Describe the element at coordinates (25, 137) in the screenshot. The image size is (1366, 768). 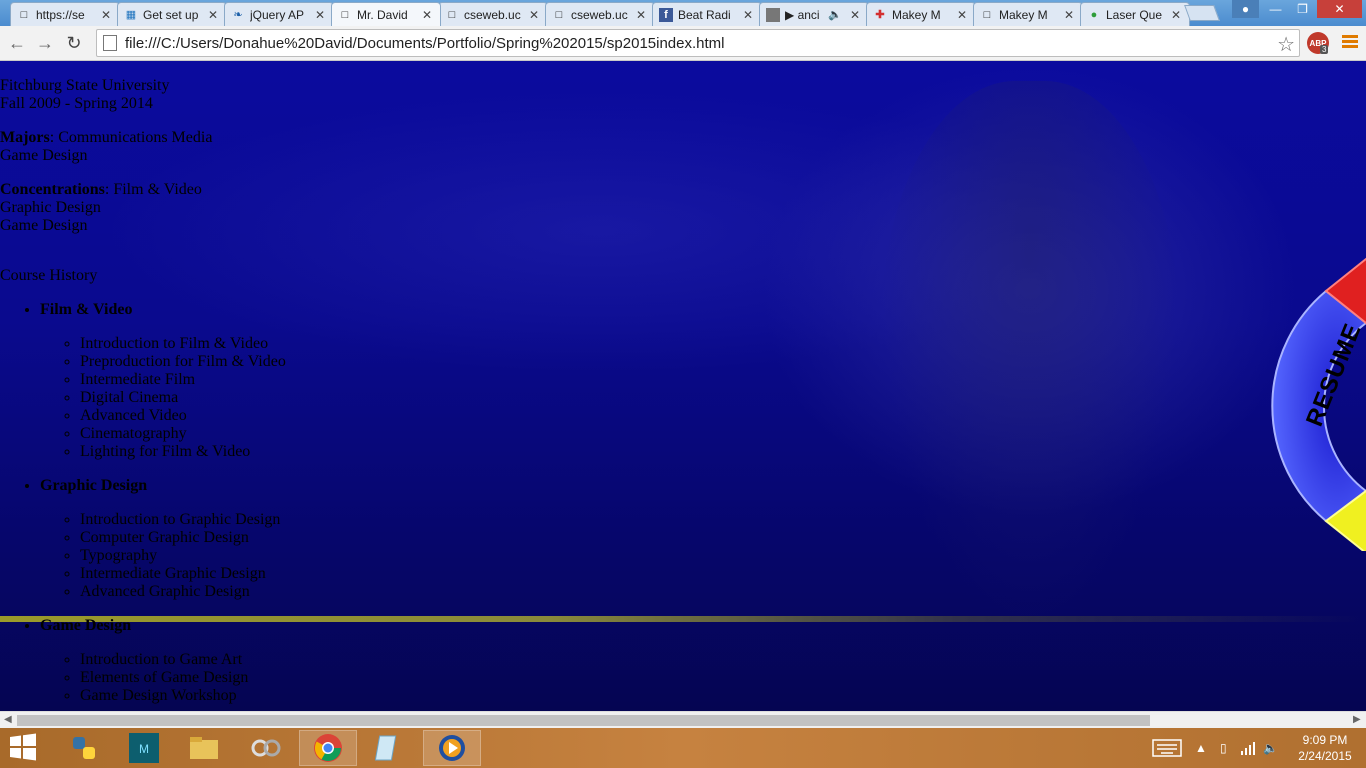
I see `majors-label: Majors` at that location.